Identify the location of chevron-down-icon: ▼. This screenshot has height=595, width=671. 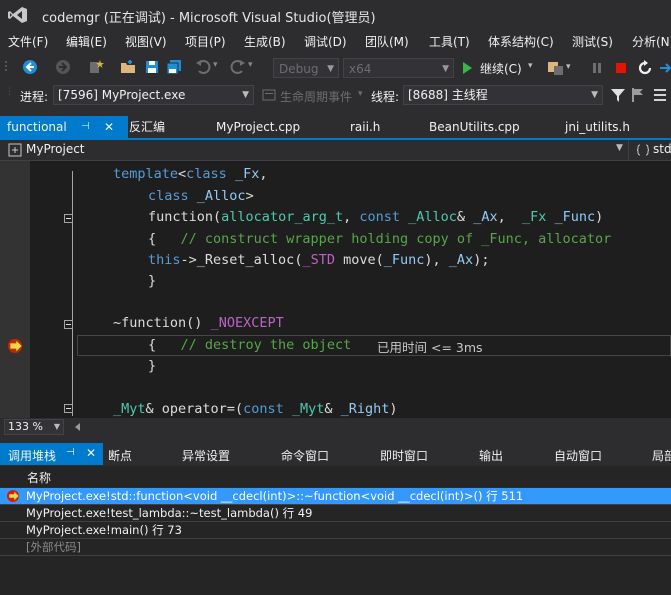
(619, 148).